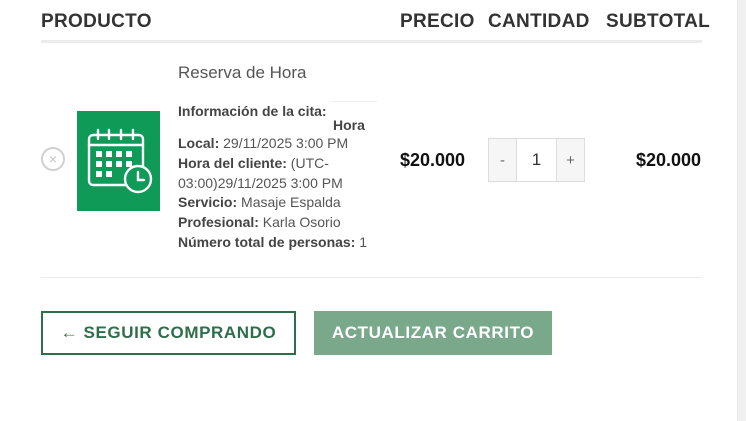 The image size is (746, 421). What do you see at coordinates (433, 160) in the screenshot?
I see `item-price: $20.000` at bounding box center [433, 160].